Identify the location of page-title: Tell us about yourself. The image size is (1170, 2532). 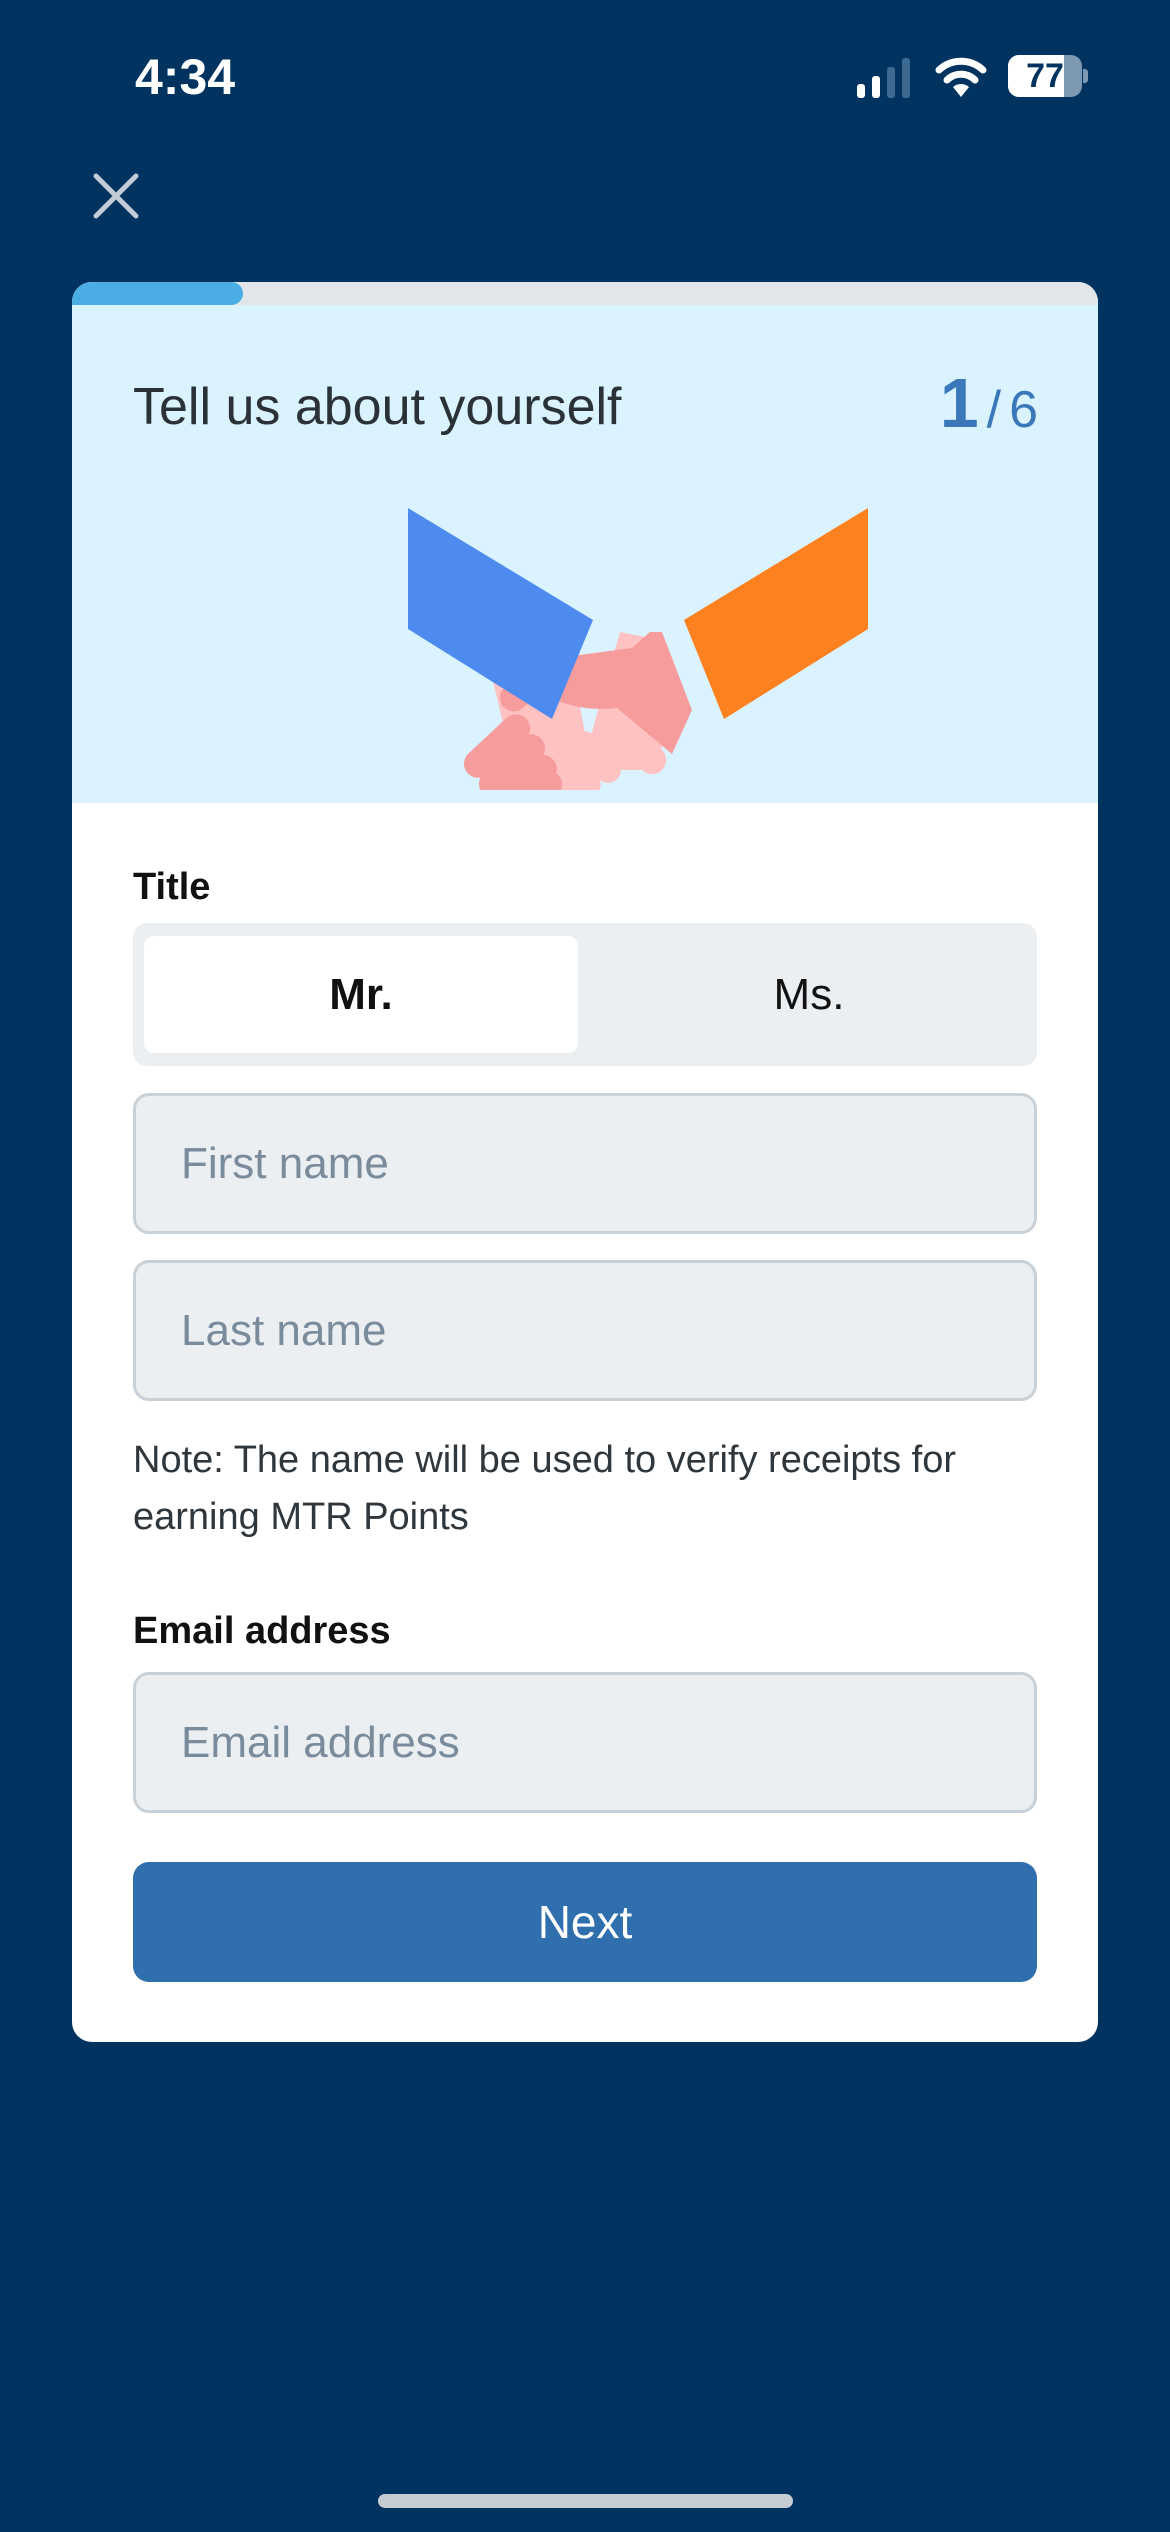
(377, 407).